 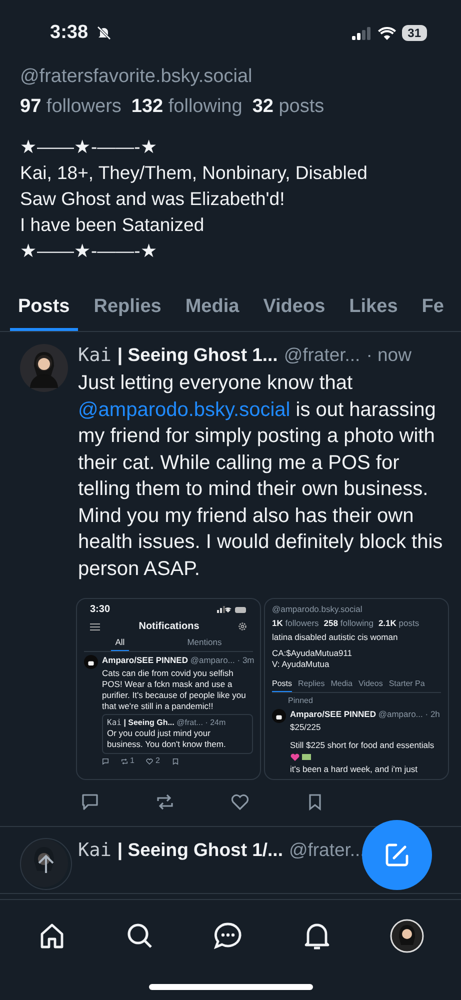 What do you see at coordinates (300, 701) in the screenshot?
I see `pinned-label: Pinned` at bounding box center [300, 701].